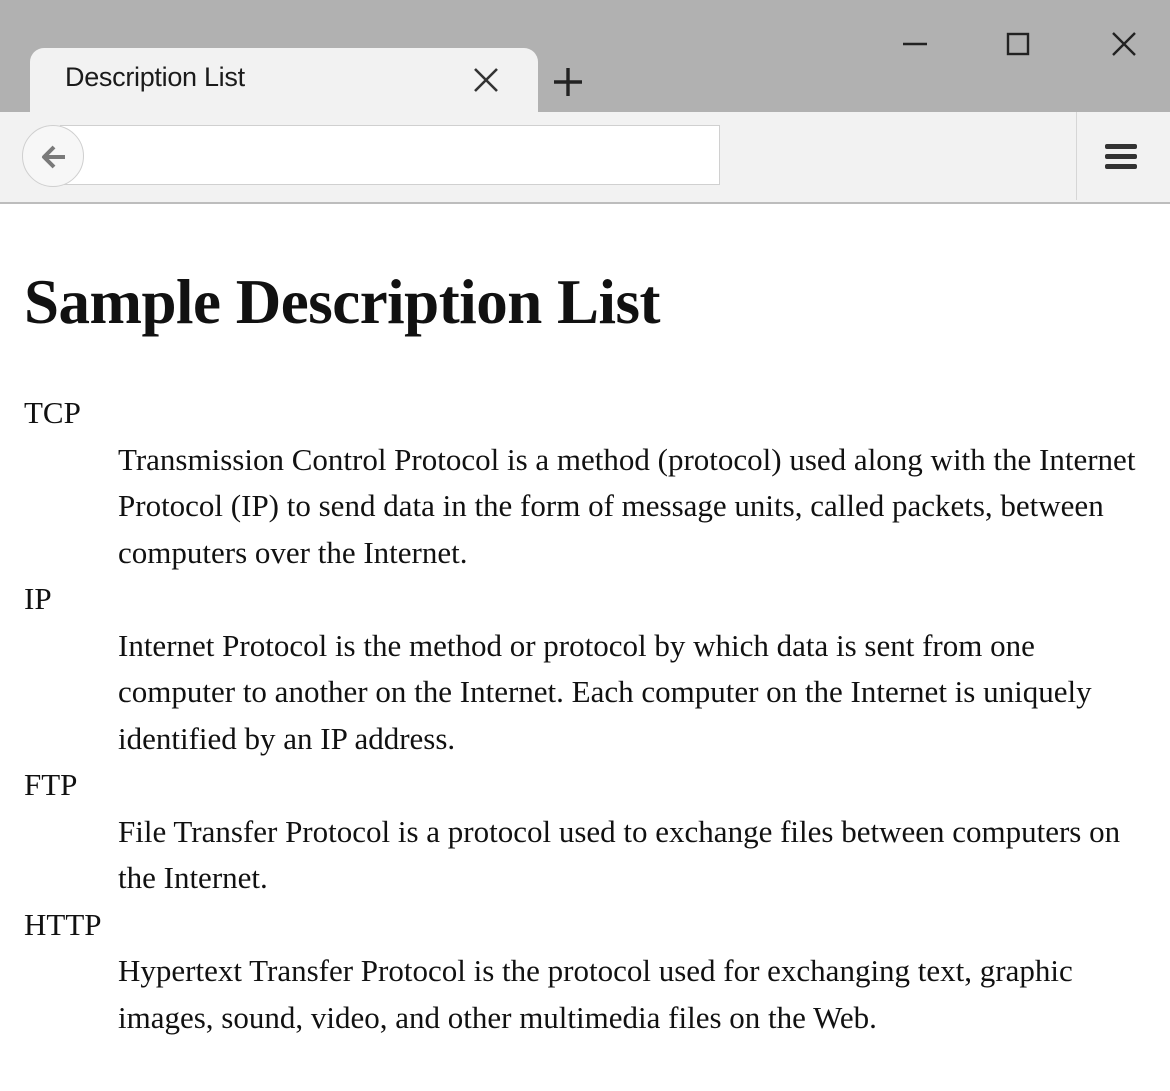 Image resolution: width=1170 pixels, height=1091 pixels. What do you see at coordinates (38, 598) in the screenshot?
I see `term-ip: IP` at bounding box center [38, 598].